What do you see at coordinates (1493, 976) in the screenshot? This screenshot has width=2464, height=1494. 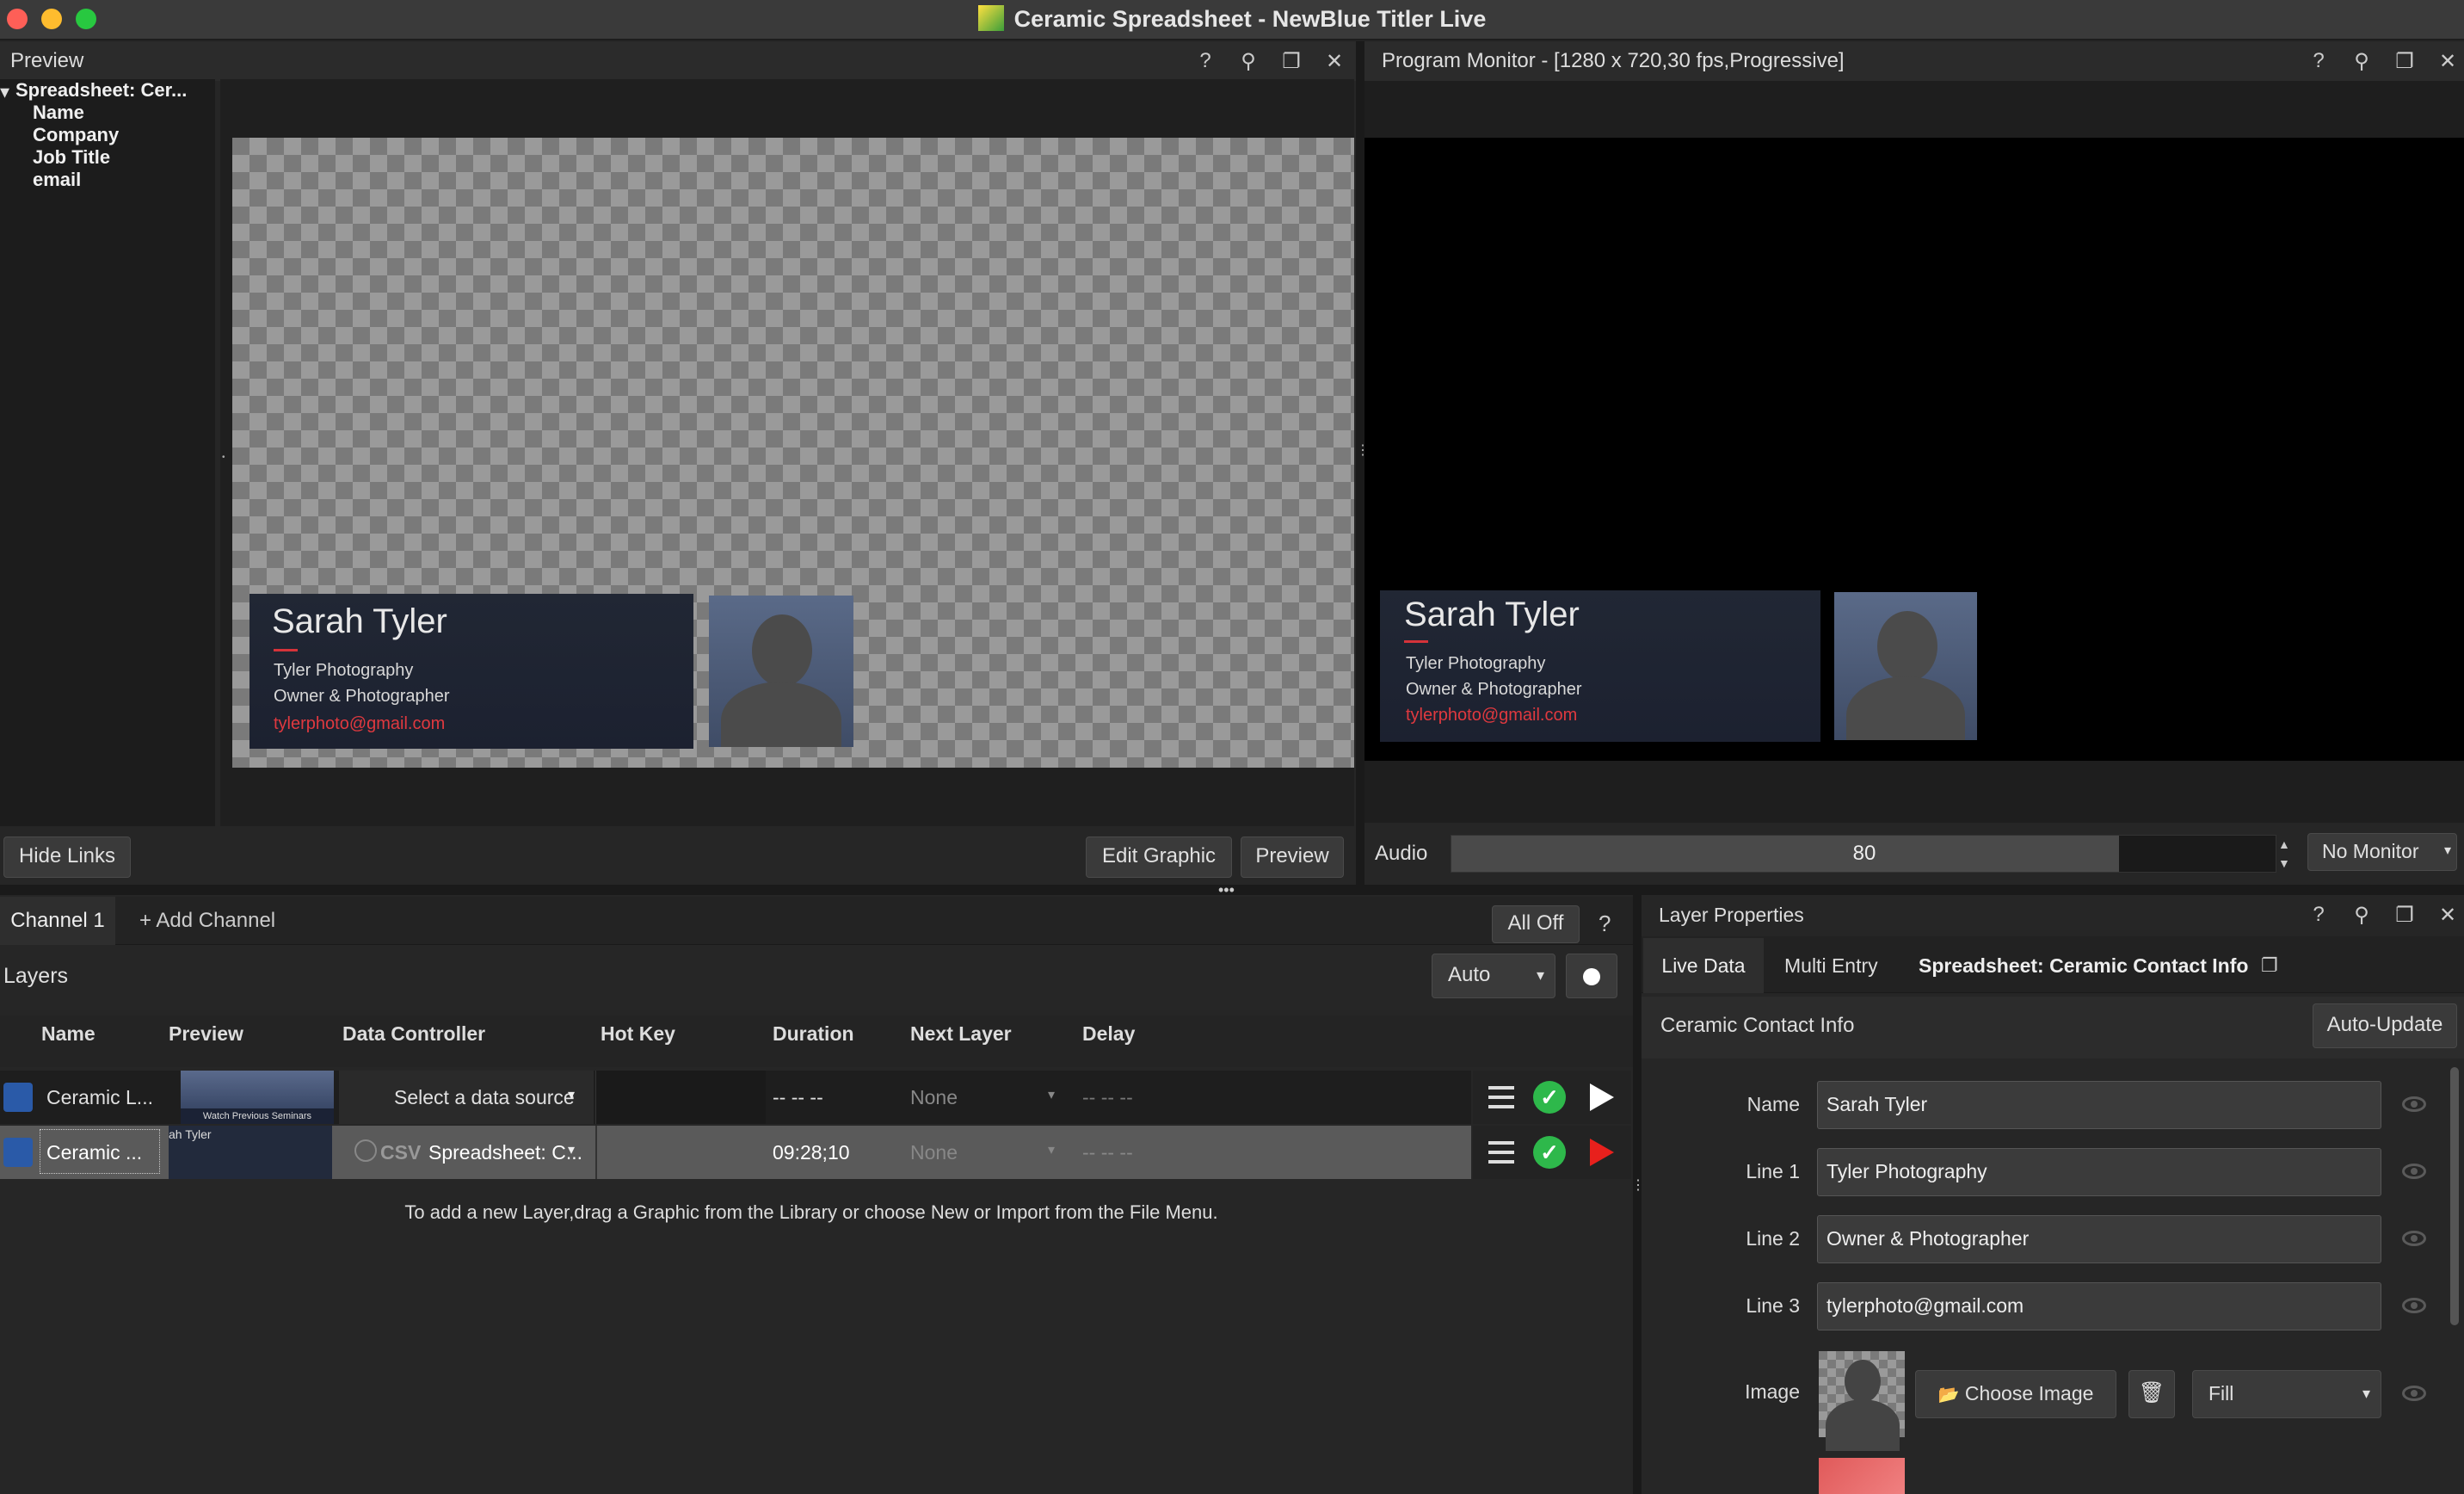 I see `mode-select: Auto ▾` at bounding box center [1493, 976].